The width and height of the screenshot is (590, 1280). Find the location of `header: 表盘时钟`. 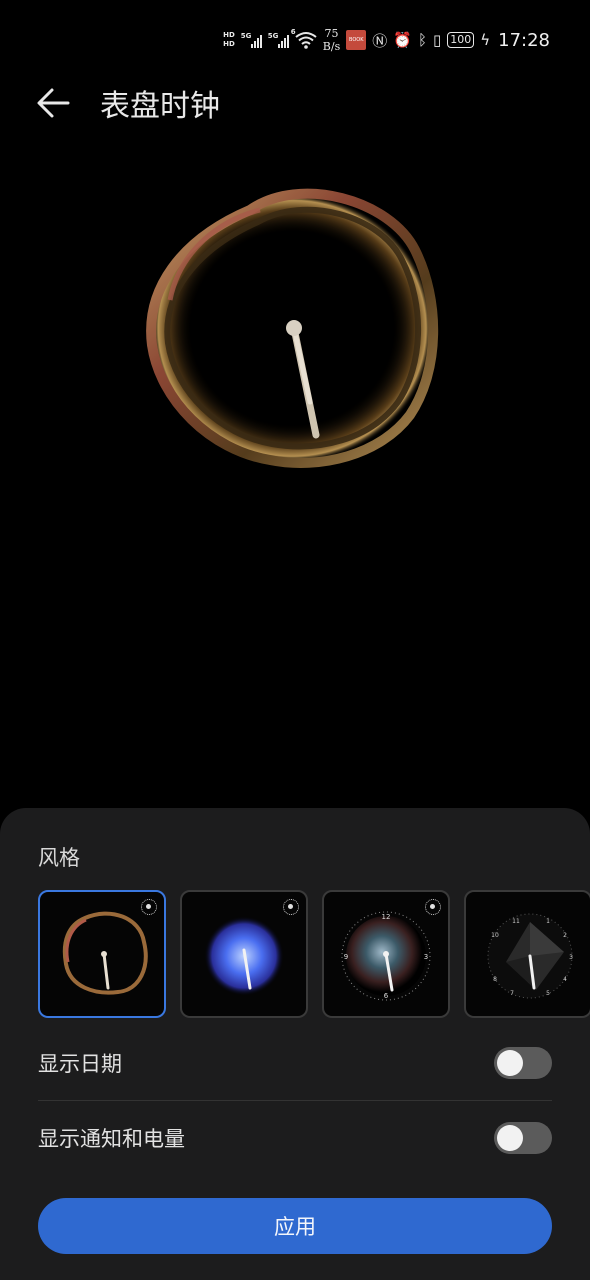

header: 表盘时钟 is located at coordinates (128, 103).